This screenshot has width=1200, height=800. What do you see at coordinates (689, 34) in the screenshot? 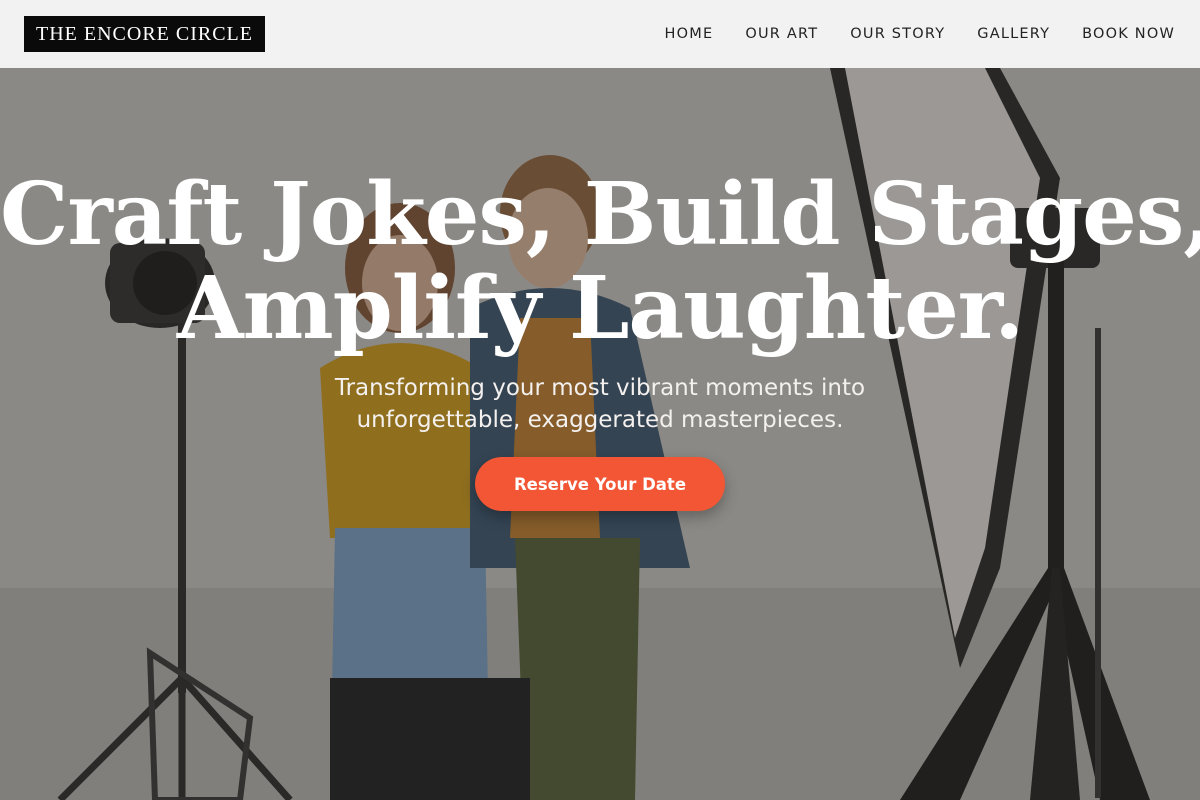
I see `nav-home: HOME` at bounding box center [689, 34].